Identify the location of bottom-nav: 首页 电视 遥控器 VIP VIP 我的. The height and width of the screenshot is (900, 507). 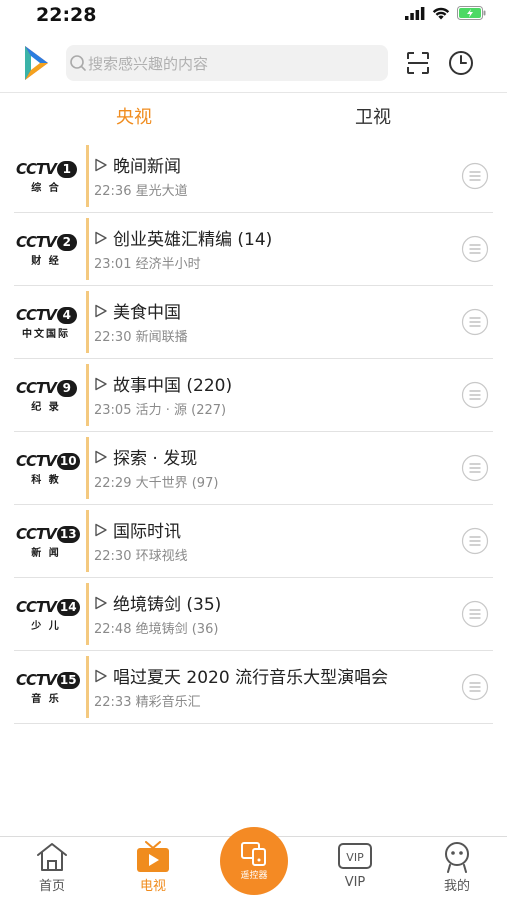
(253, 863).